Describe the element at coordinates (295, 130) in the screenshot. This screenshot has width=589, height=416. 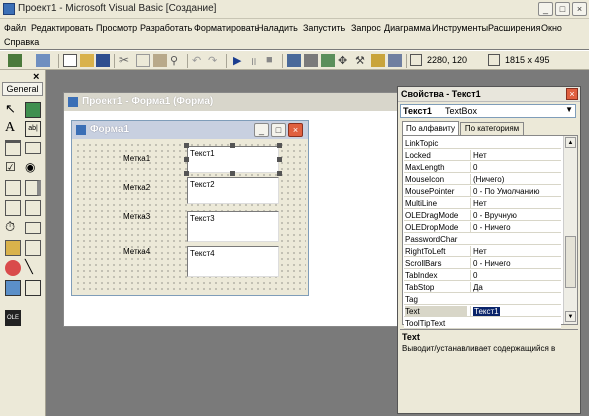
I see `form-close-button: ×` at that location.